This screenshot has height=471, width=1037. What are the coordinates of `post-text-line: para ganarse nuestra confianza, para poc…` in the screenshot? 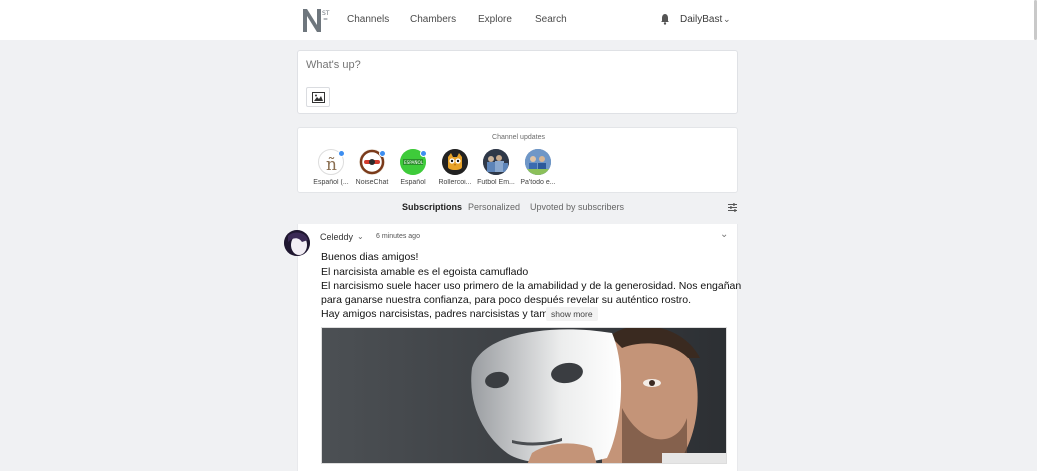 It's located at (506, 300).